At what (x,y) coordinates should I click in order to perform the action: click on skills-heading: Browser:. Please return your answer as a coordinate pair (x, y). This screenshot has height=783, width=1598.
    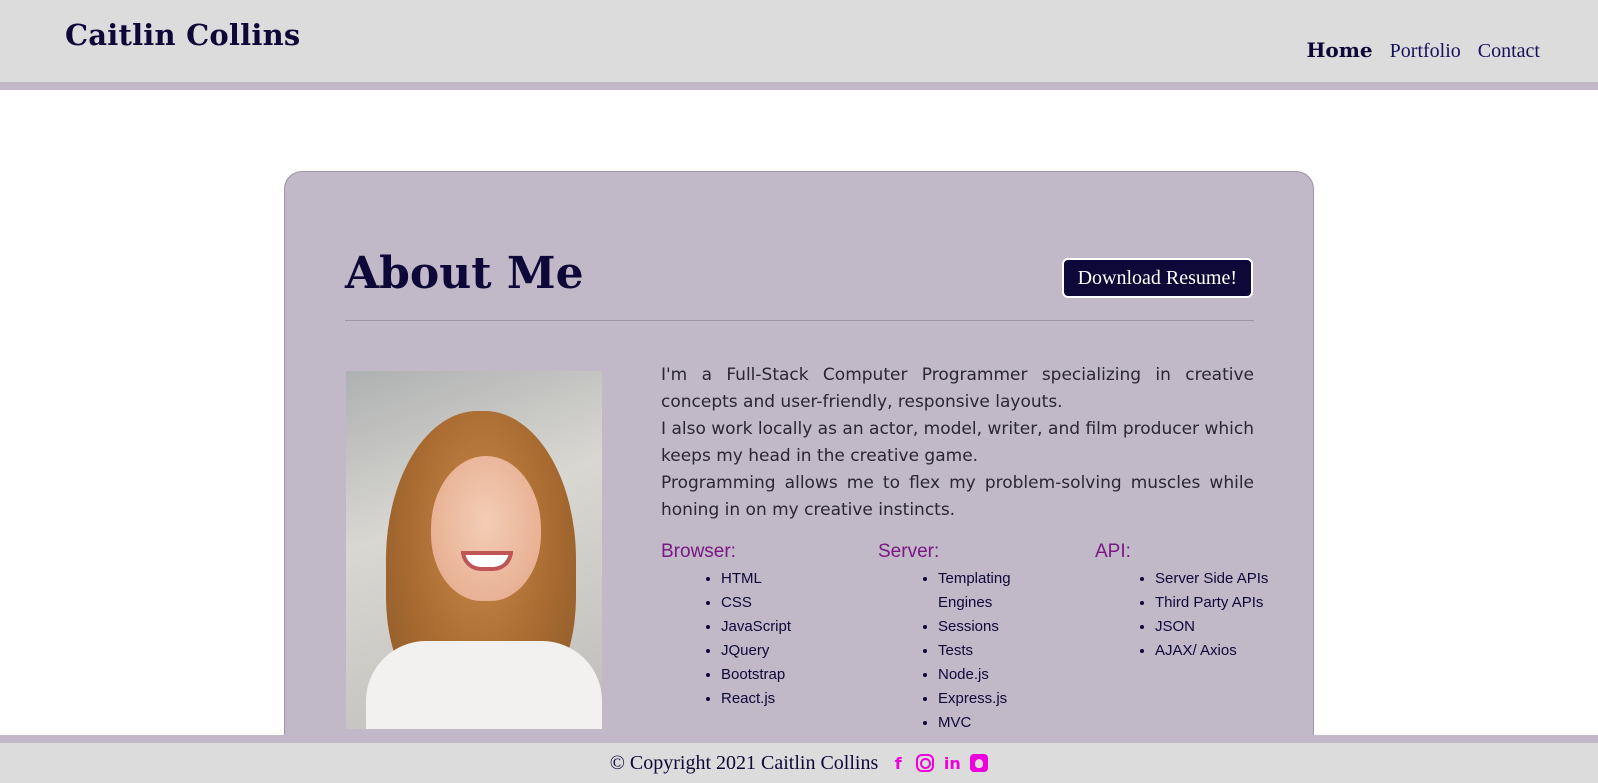
    Looking at the image, I should click on (698, 551).